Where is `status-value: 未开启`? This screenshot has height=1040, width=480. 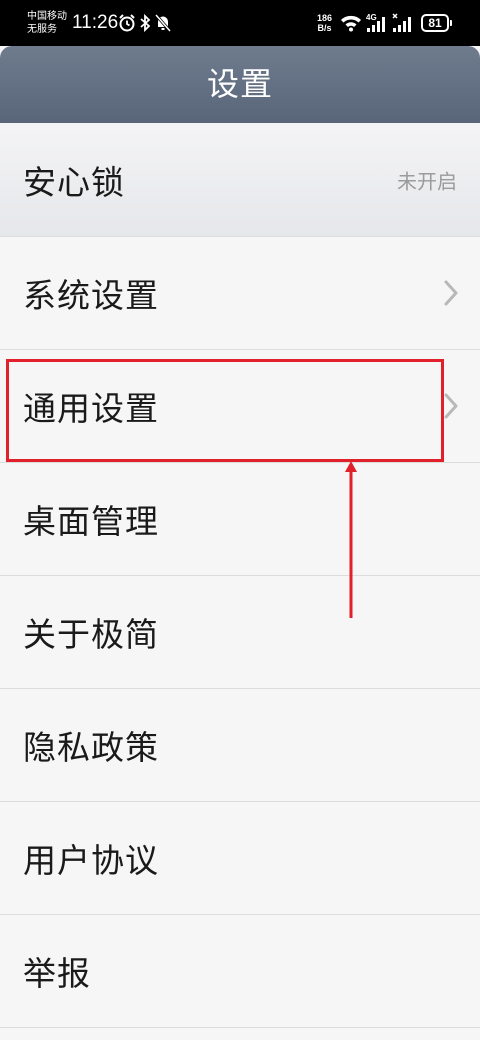 status-value: 未开启 is located at coordinates (427, 181).